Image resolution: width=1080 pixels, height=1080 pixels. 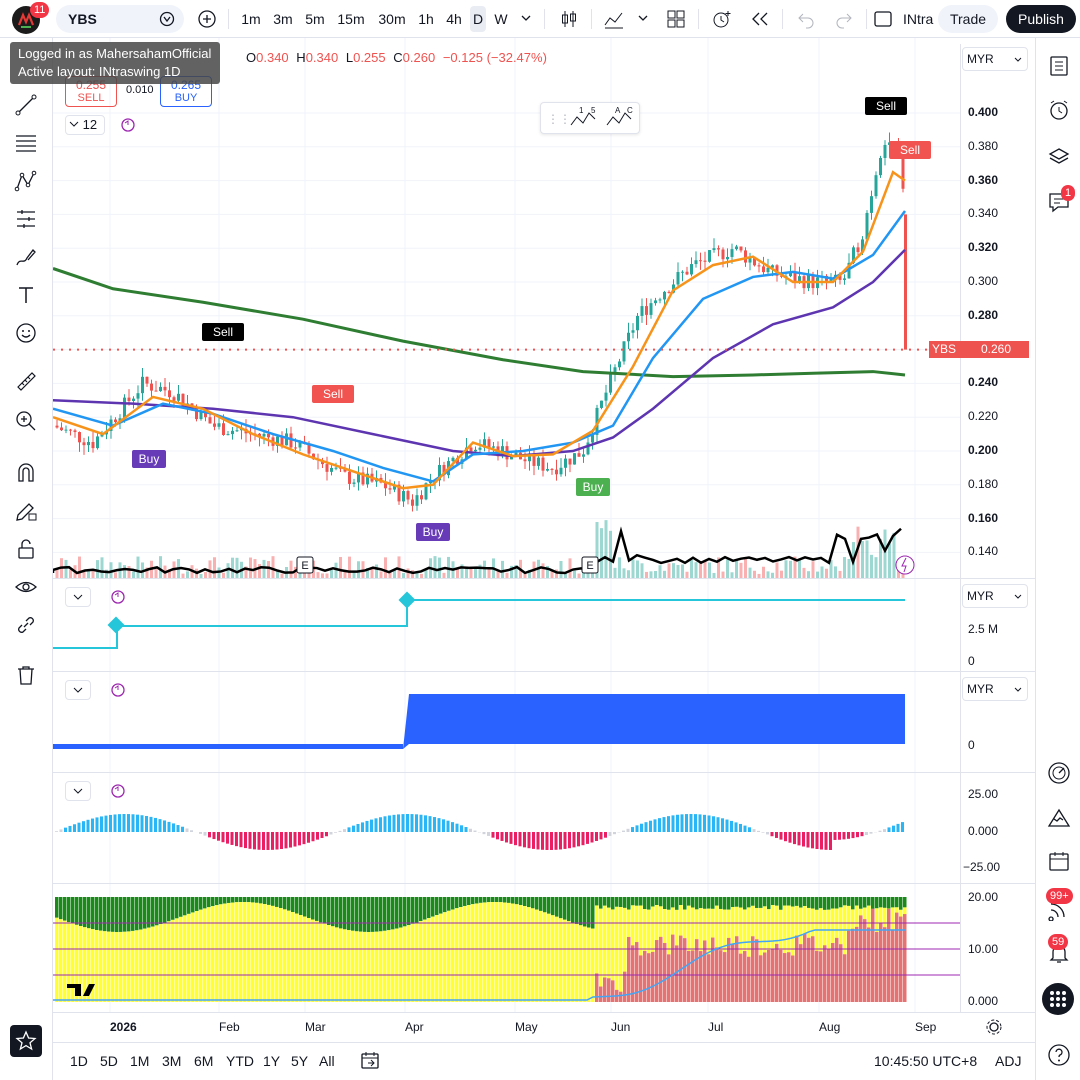 What do you see at coordinates (109, 1061) in the screenshot?
I see `range-5d: 5D` at bounding box center [109, 1061].